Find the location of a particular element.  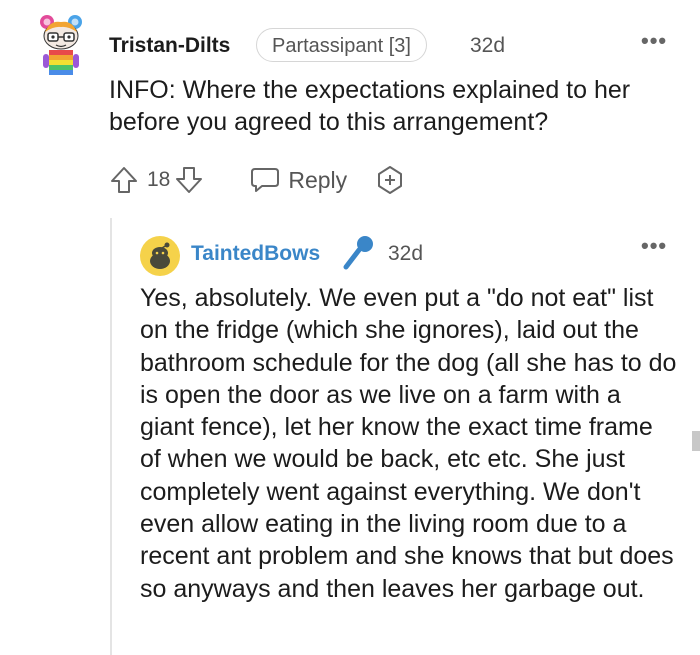

reply-label: Reply is located at coordinates (318, 179).